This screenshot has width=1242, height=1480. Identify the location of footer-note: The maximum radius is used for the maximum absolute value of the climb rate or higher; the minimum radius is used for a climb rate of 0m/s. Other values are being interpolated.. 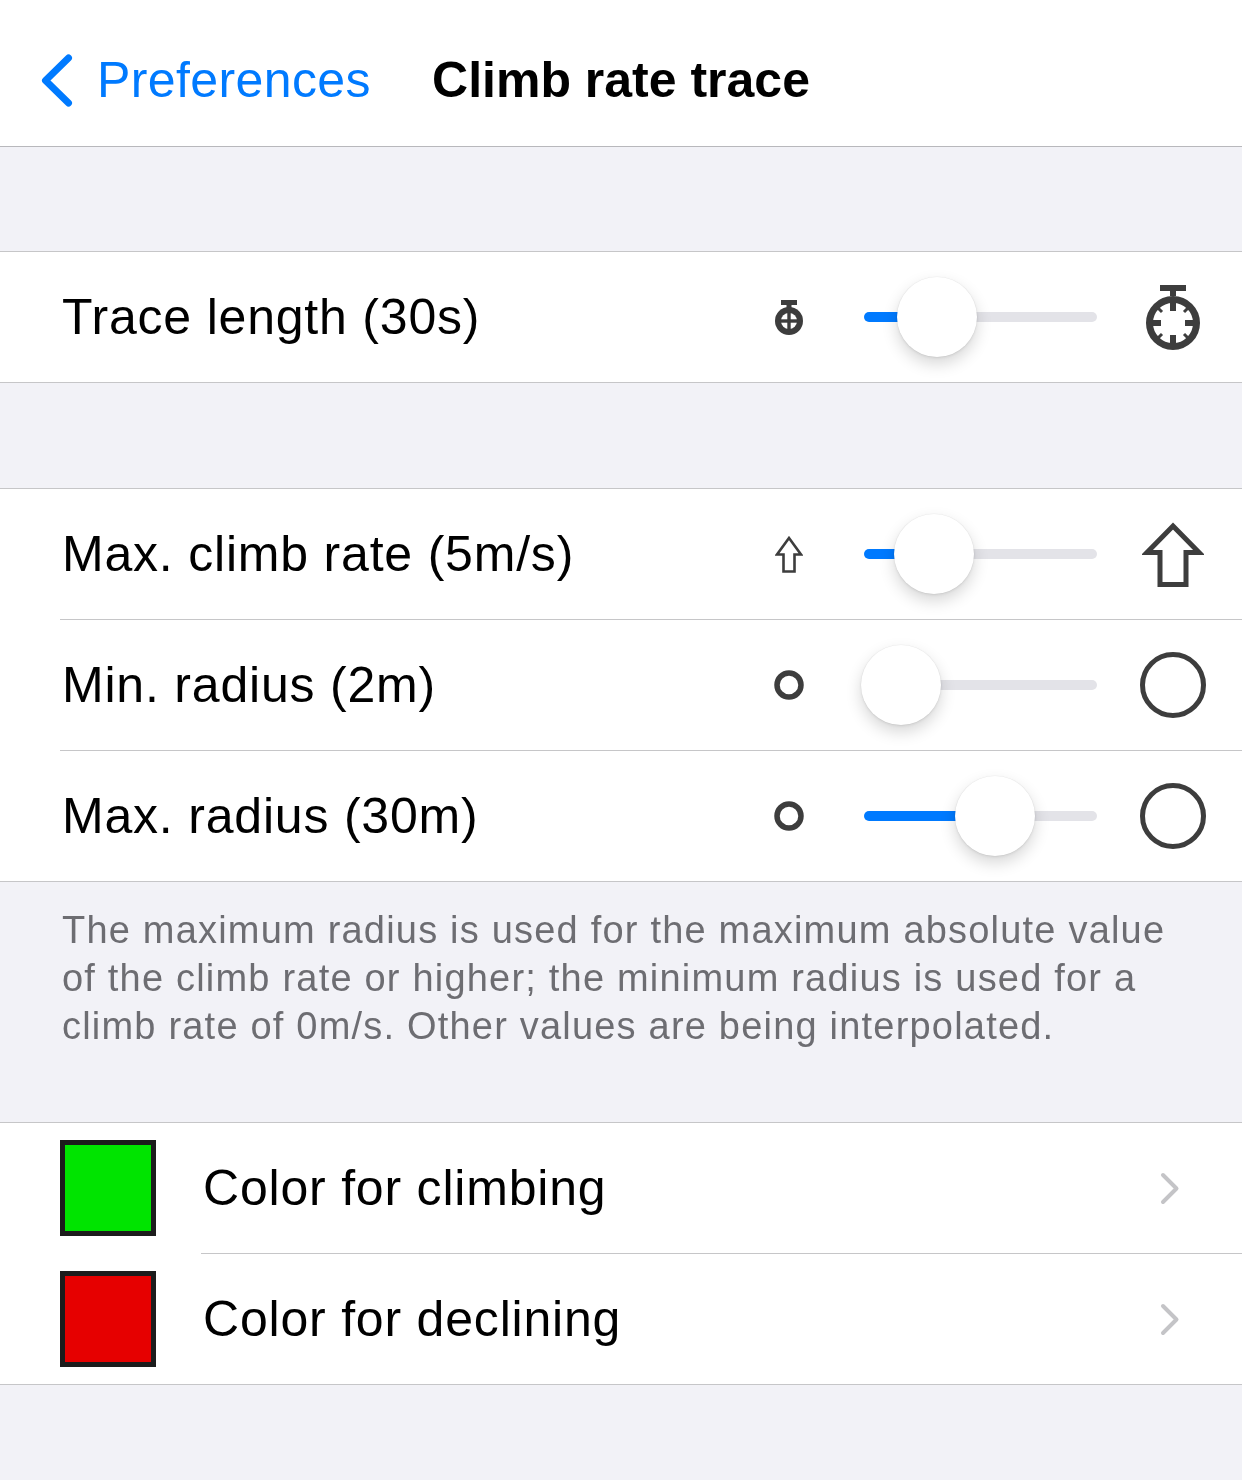
(614, 978).